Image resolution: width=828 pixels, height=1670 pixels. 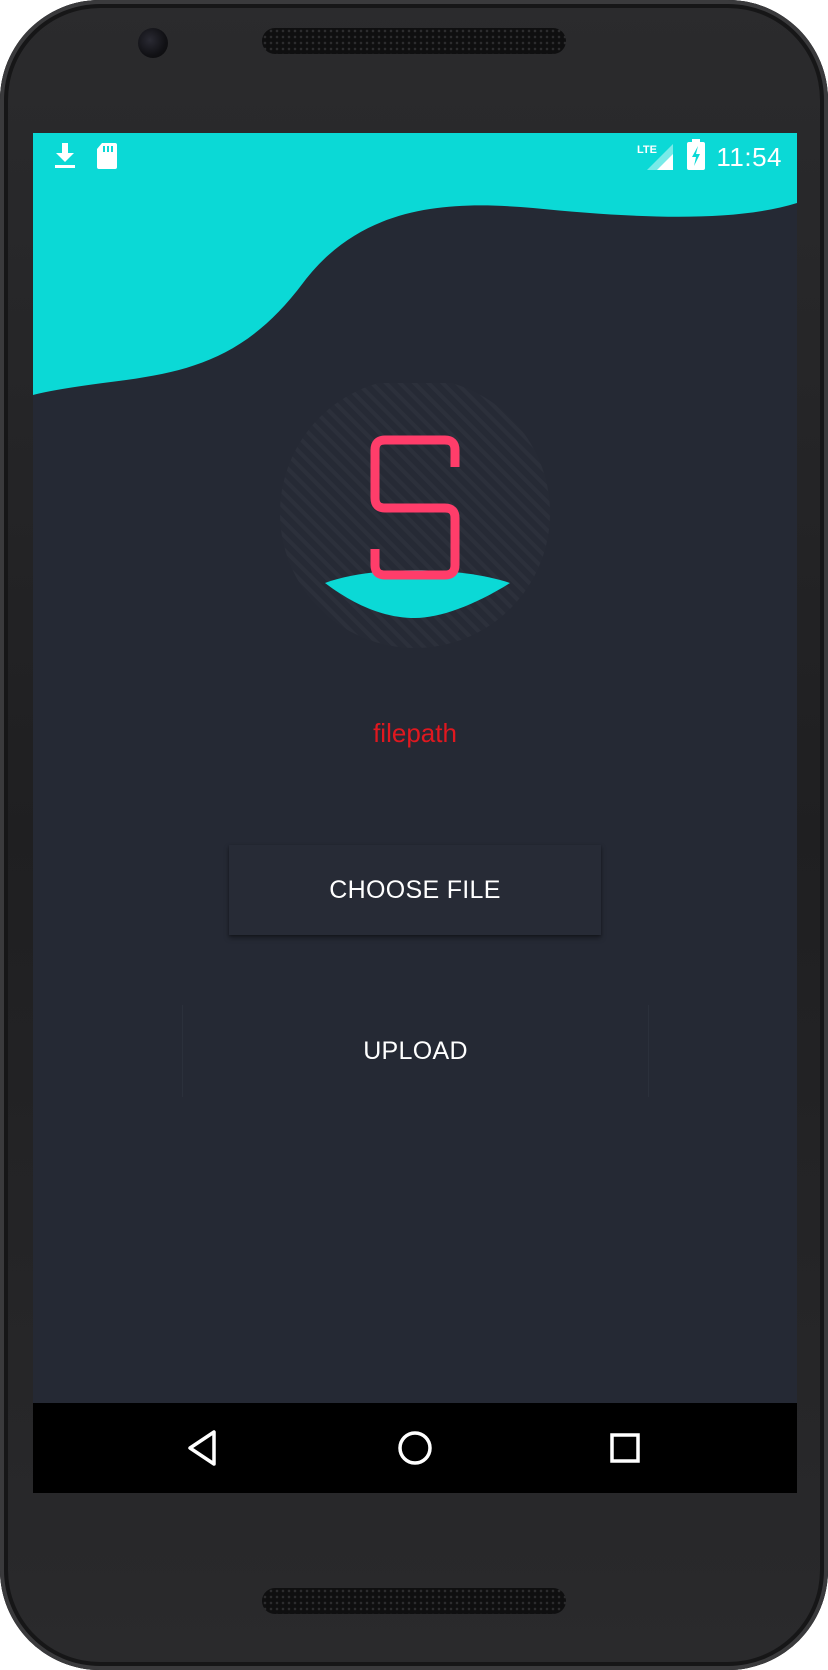 What do you see at coordinates (655, 157) in the screenshot?
I see `lte-signal-icon: LTE` at bounding box center [655, 157].